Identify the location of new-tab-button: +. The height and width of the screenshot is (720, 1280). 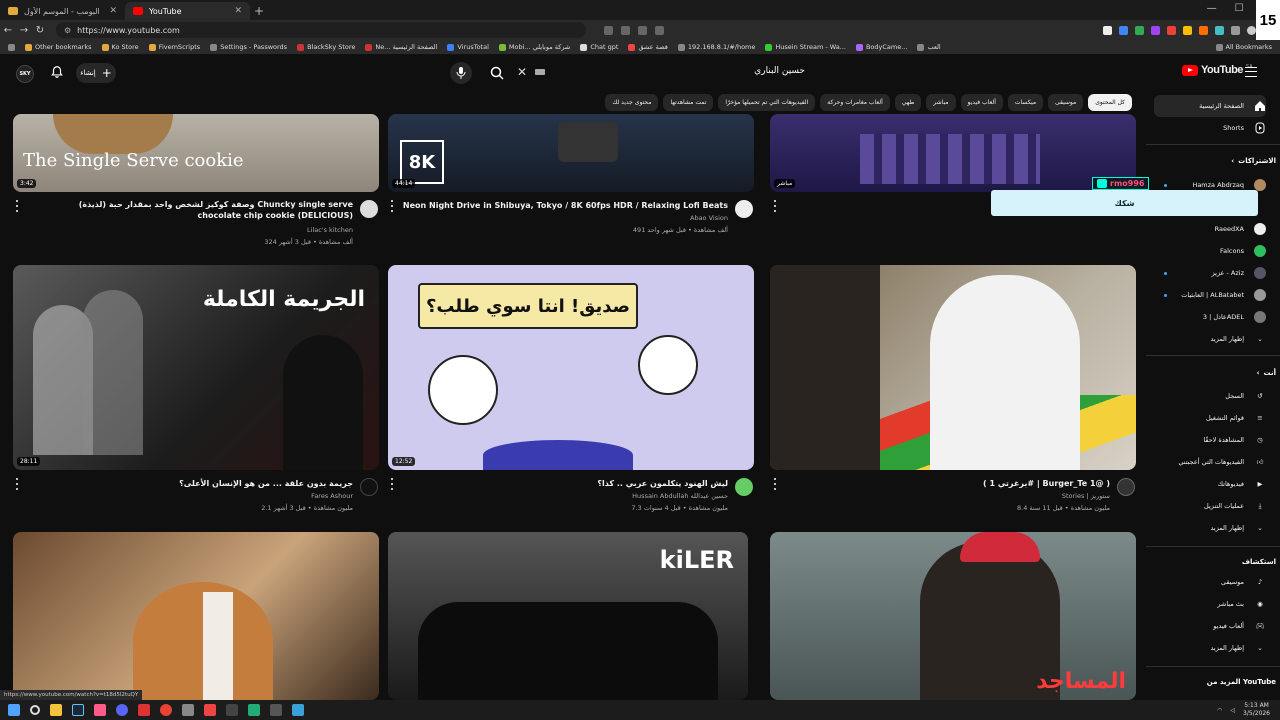
(259, 11).